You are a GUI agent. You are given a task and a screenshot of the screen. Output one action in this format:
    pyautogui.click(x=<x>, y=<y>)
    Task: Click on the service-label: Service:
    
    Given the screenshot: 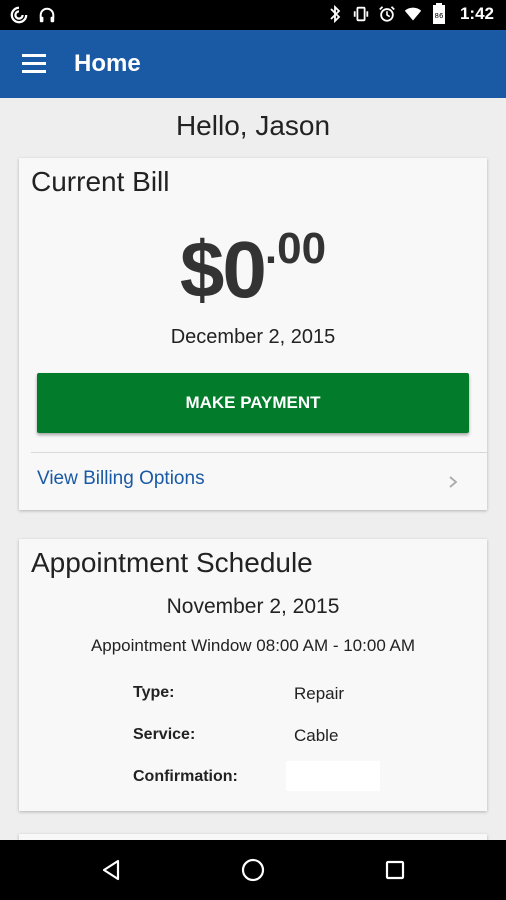 What is the action you would take?
    pyautogui.click(x=164, y=734)
    